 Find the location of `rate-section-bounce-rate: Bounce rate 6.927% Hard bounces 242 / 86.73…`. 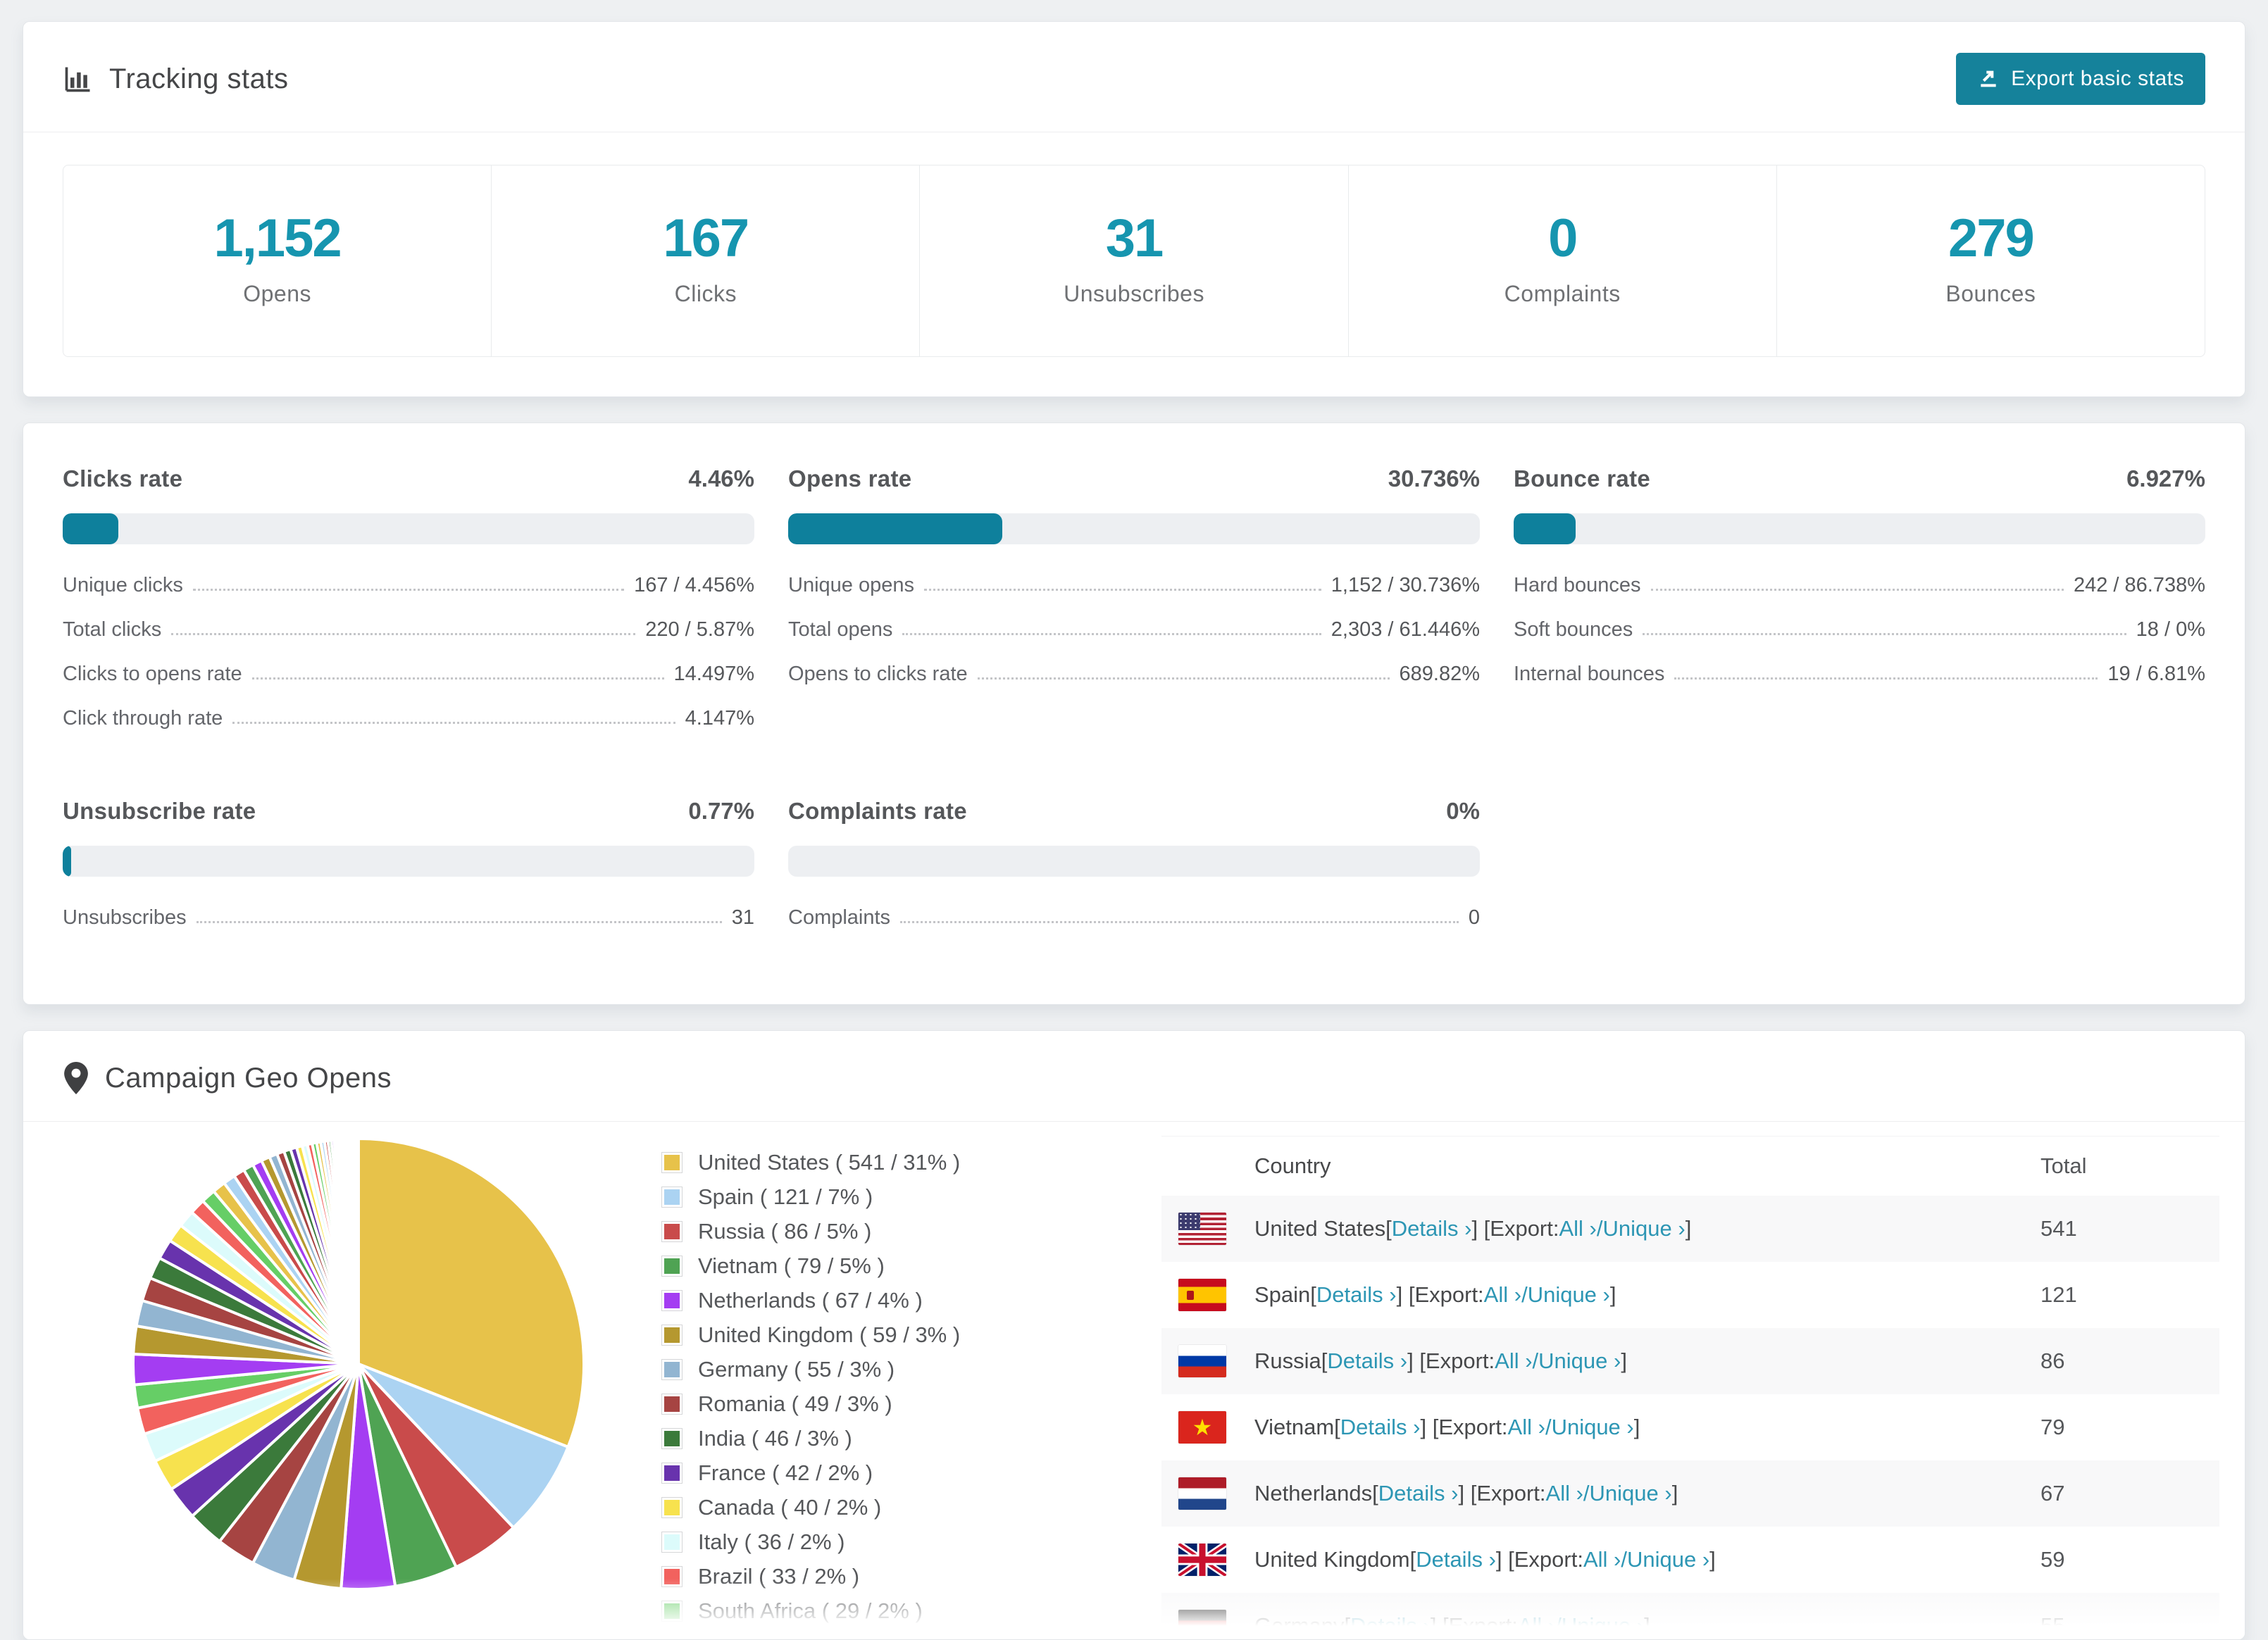

rate-section-bounce-rate: Bounce rate 6.927% Hard bounces 242 / 86.73… is located at coordinates (1860, 608).